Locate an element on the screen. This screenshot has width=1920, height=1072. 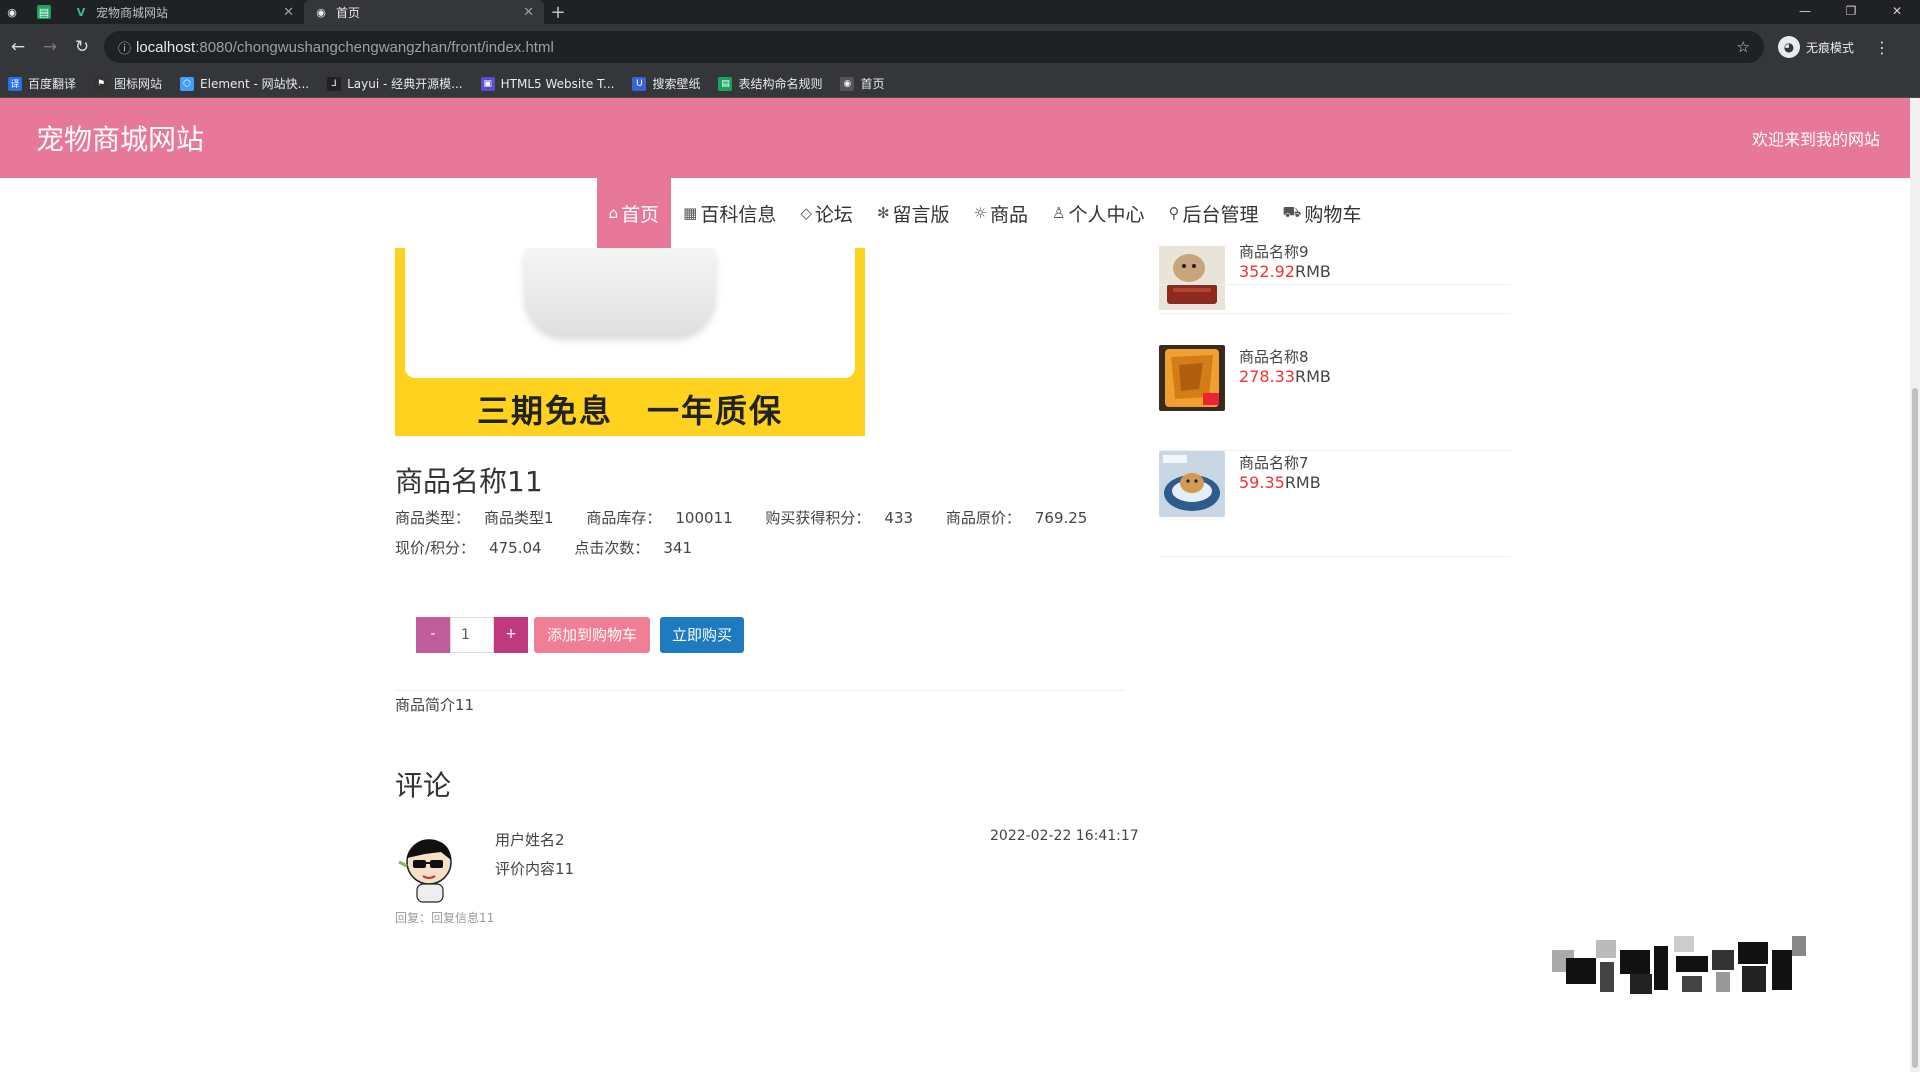
comment-time: 2022-02-22 16:41:17 is located at coordinates (1064, 836).